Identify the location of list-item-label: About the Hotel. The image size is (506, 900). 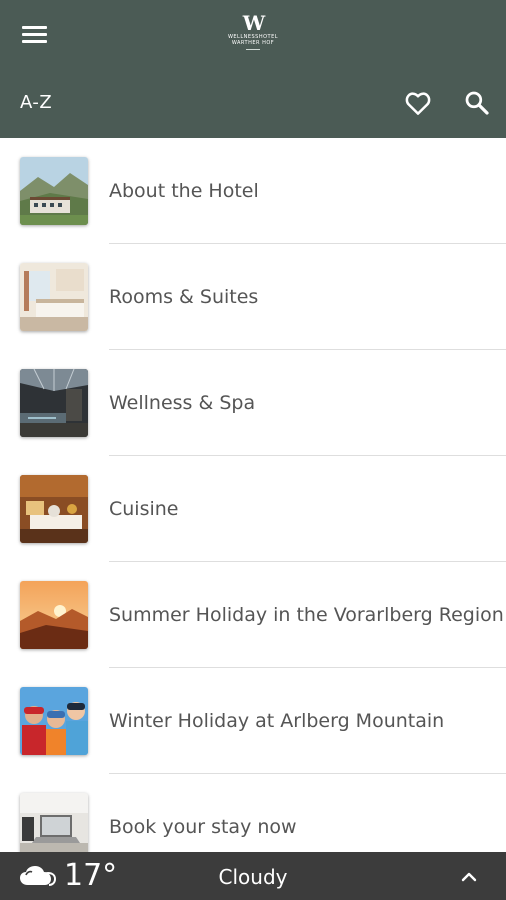
(184, 191).